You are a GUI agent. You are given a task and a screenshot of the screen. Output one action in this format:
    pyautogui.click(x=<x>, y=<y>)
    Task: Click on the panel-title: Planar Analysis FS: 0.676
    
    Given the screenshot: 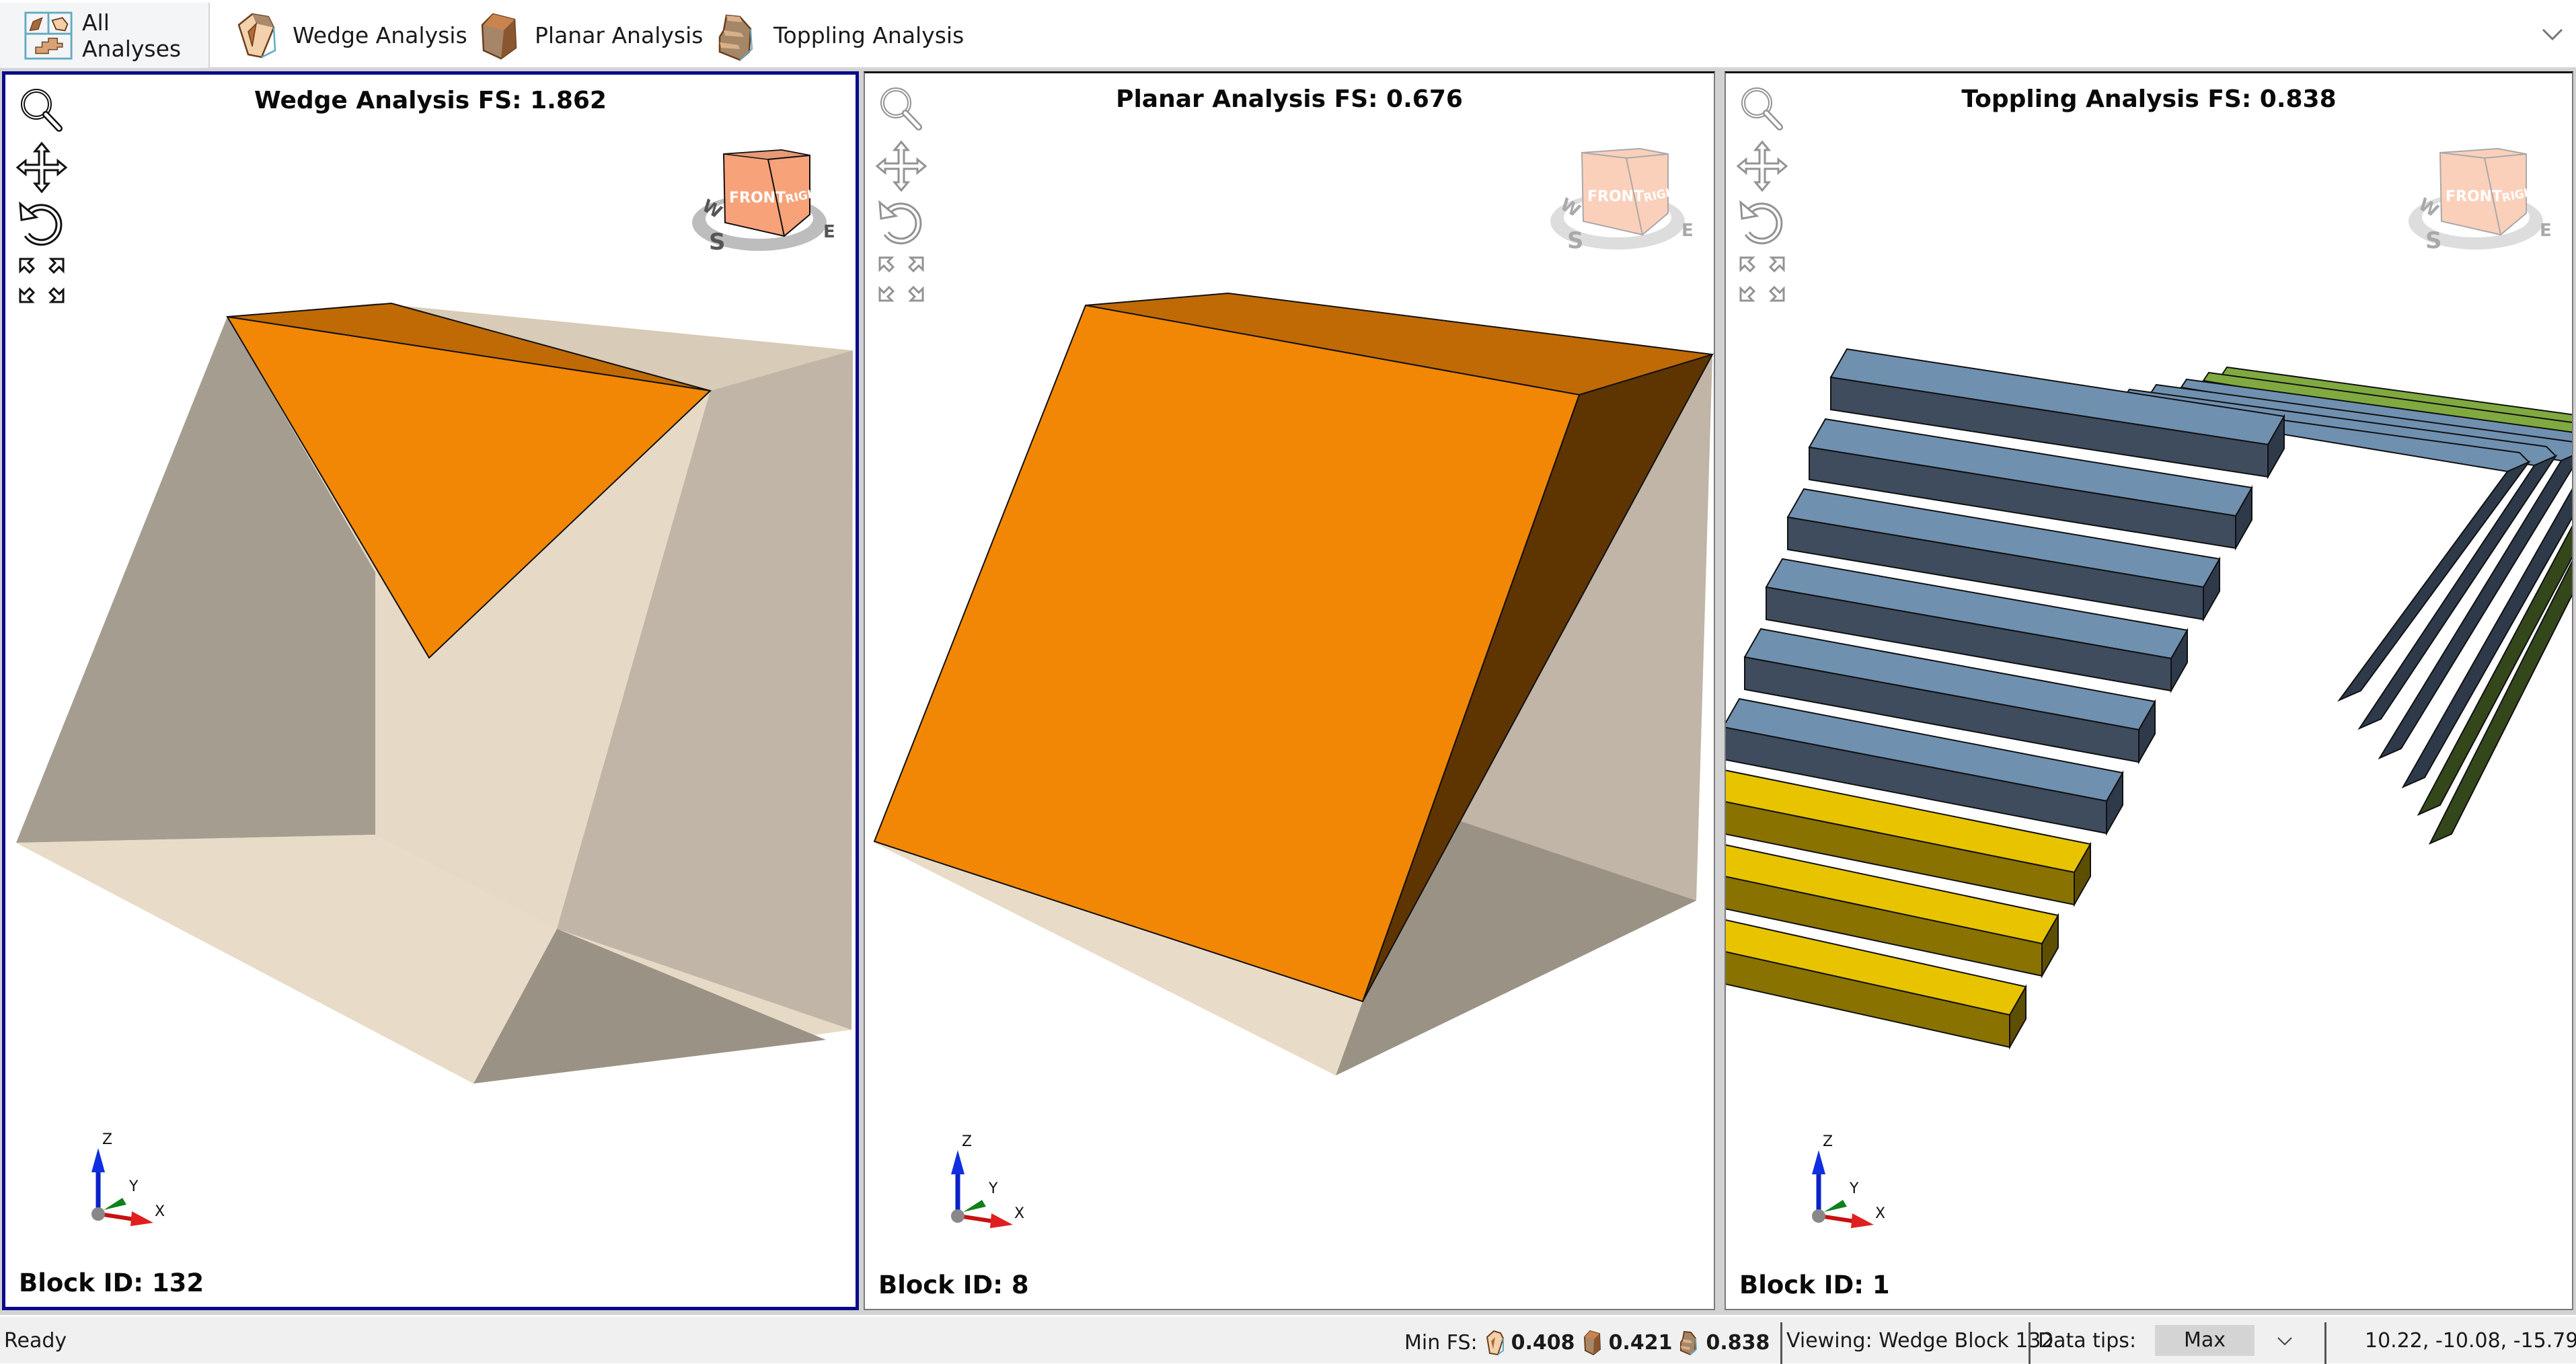 What is the action you would take?
    pyautogui.click(x=1289, y=99)
    